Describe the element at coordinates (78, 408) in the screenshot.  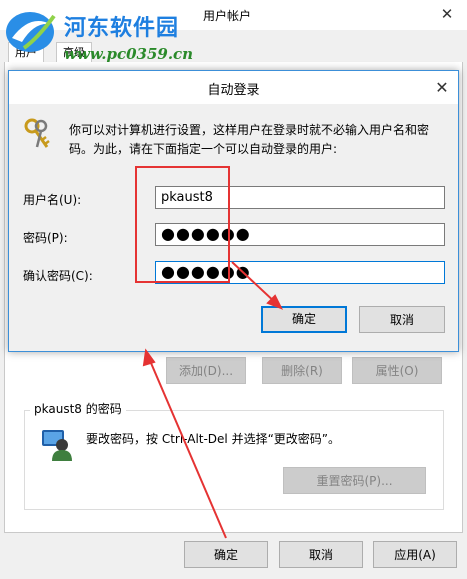
I see `password-group-title: pkaust8 的密码` at that location.